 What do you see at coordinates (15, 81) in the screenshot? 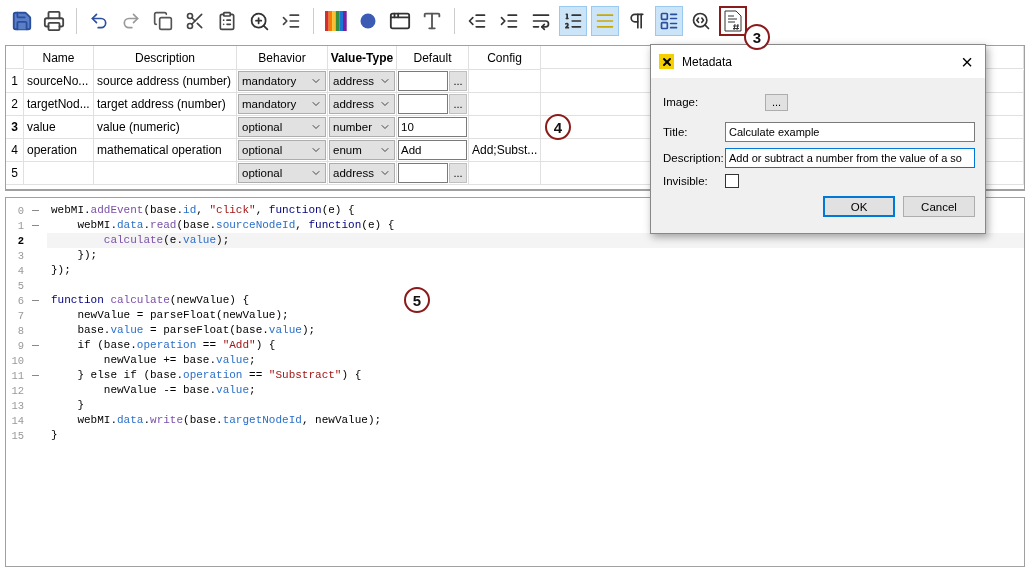
I see `row-number: 1` at bounding box center [15, 81].